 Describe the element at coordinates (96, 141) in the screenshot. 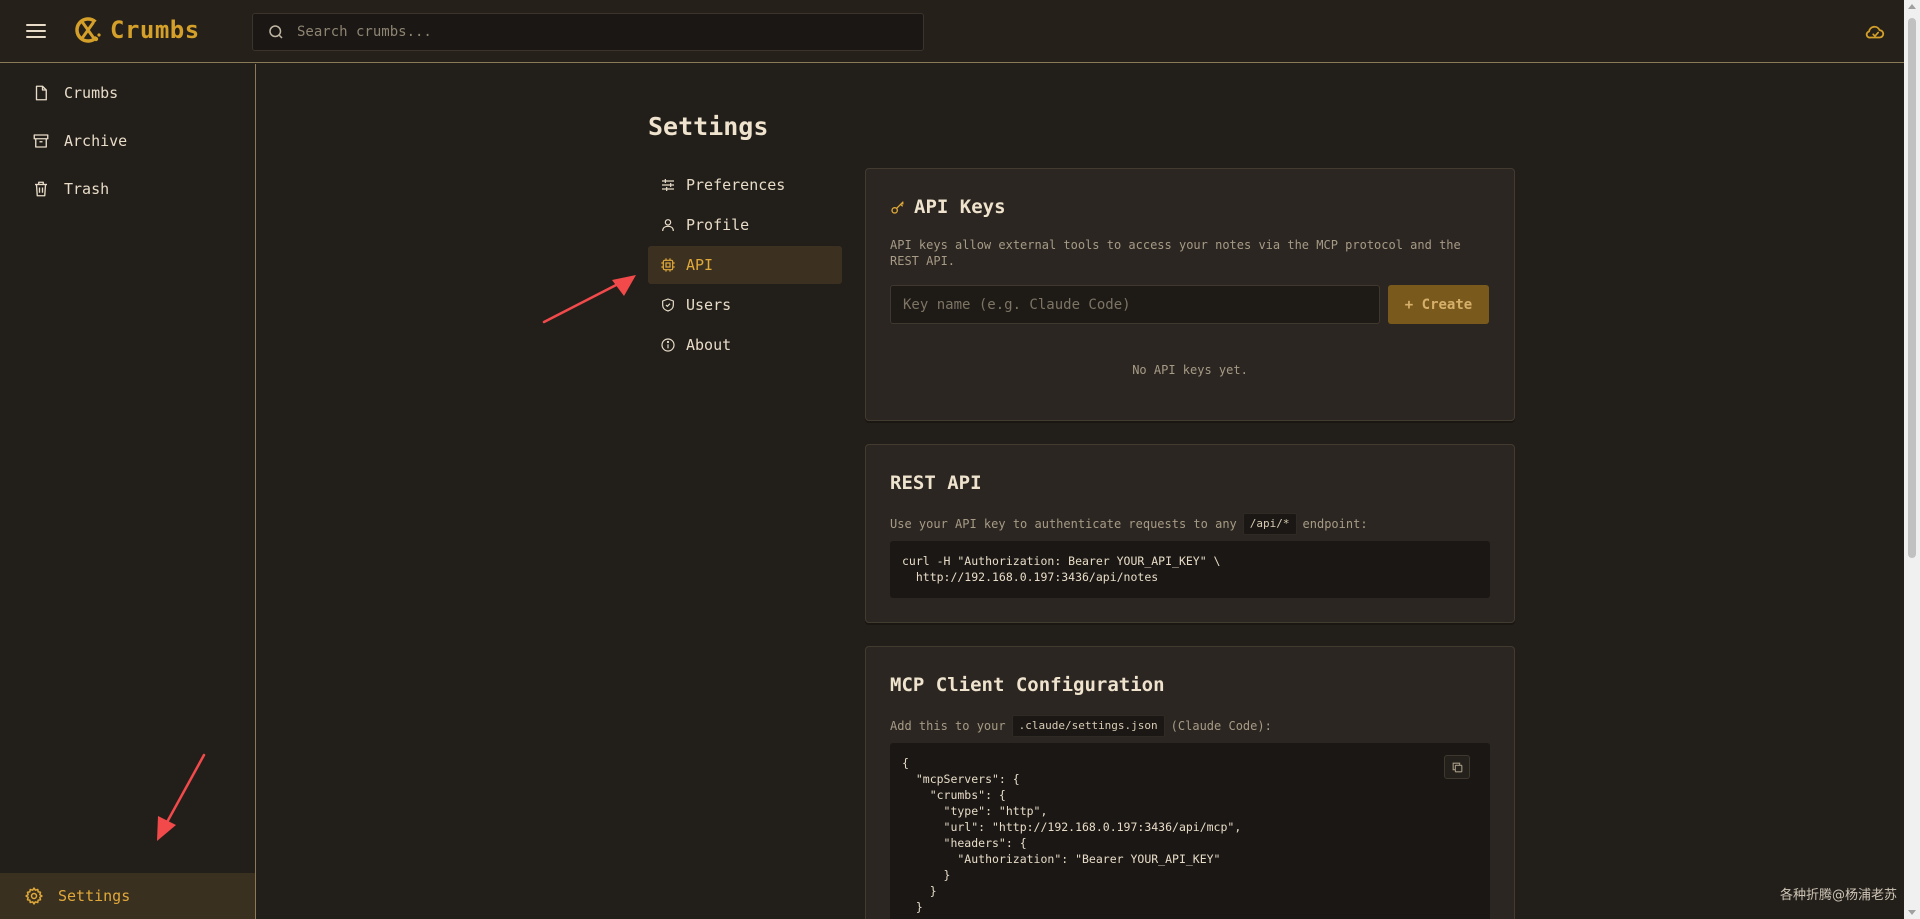

I see `sidebar-item-label: Archive` at that location.